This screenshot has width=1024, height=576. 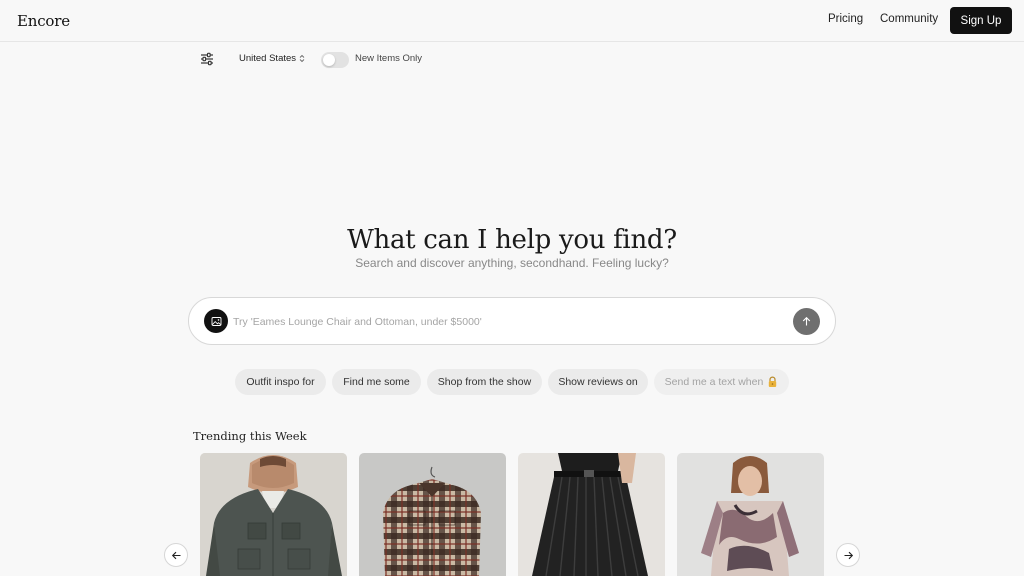 I want to click on toggle-knob, so click(x=329, y=60).